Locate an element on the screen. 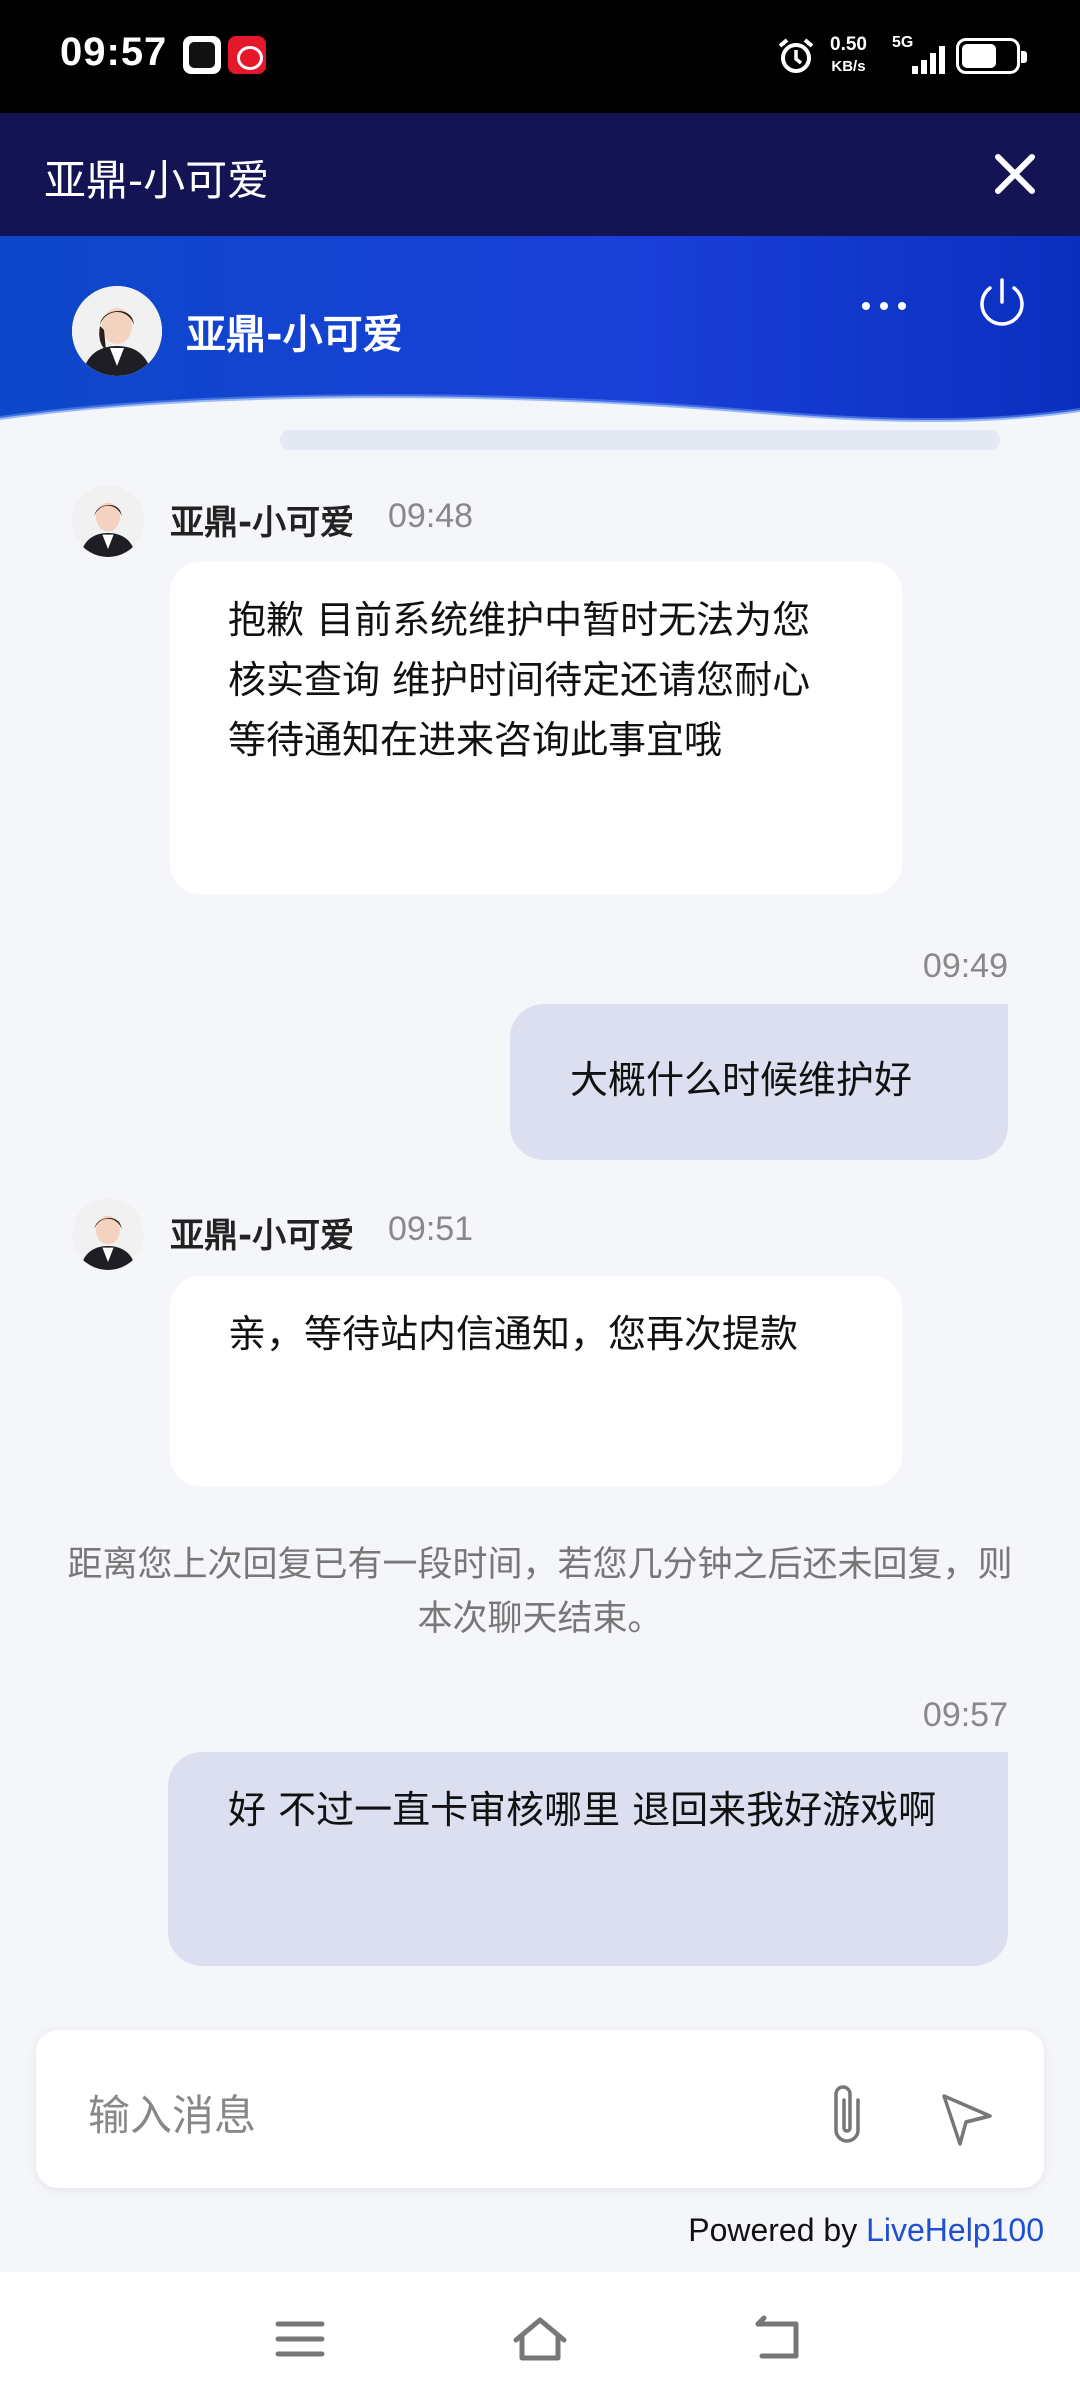 Image resolution: width=1080 pixels, height=2400 pixels. powered-by-prefix: Powered by is located at coordinates (777, 2230).